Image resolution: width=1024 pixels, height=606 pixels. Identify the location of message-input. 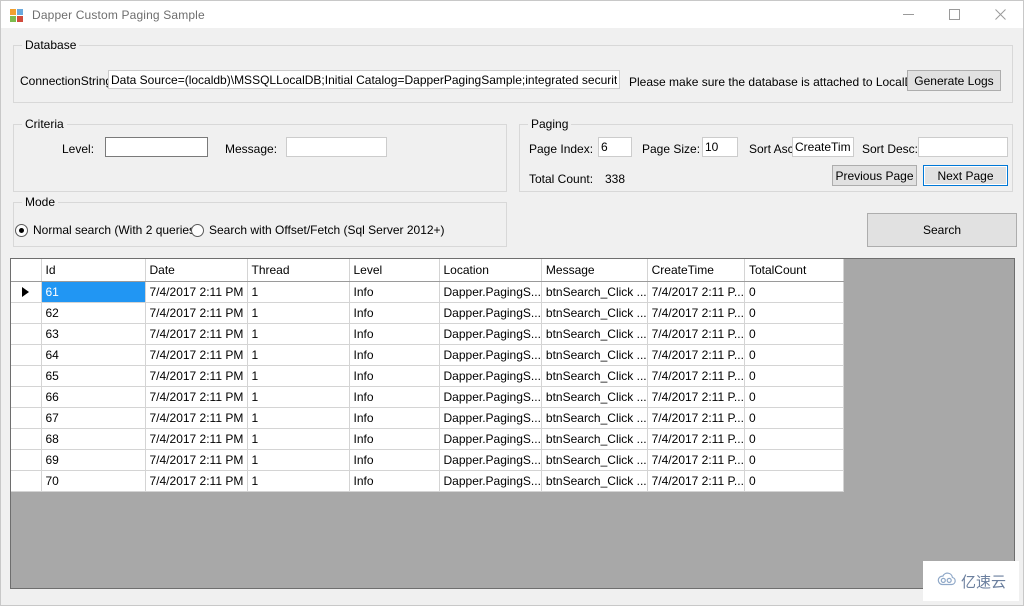
(336, 147).